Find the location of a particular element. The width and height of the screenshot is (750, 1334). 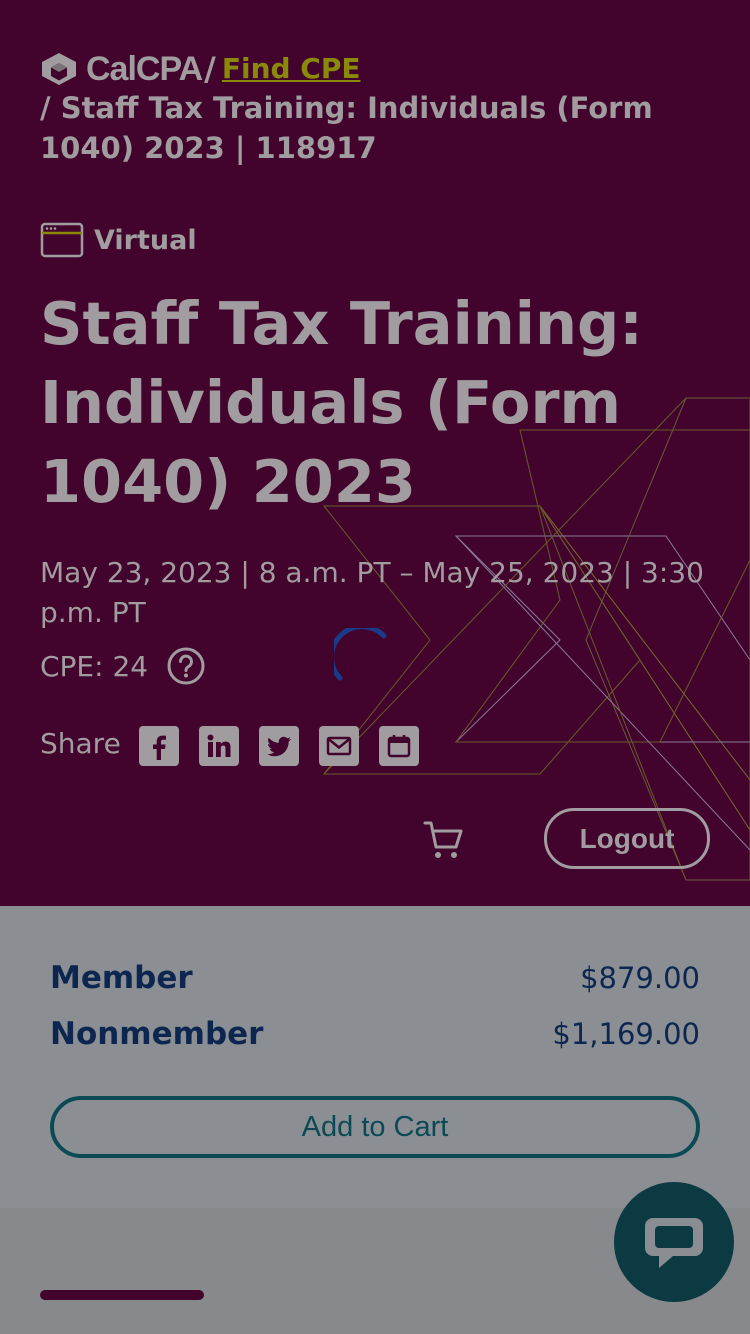

chat-bubble-icon is located at coordinates (674, 1243).